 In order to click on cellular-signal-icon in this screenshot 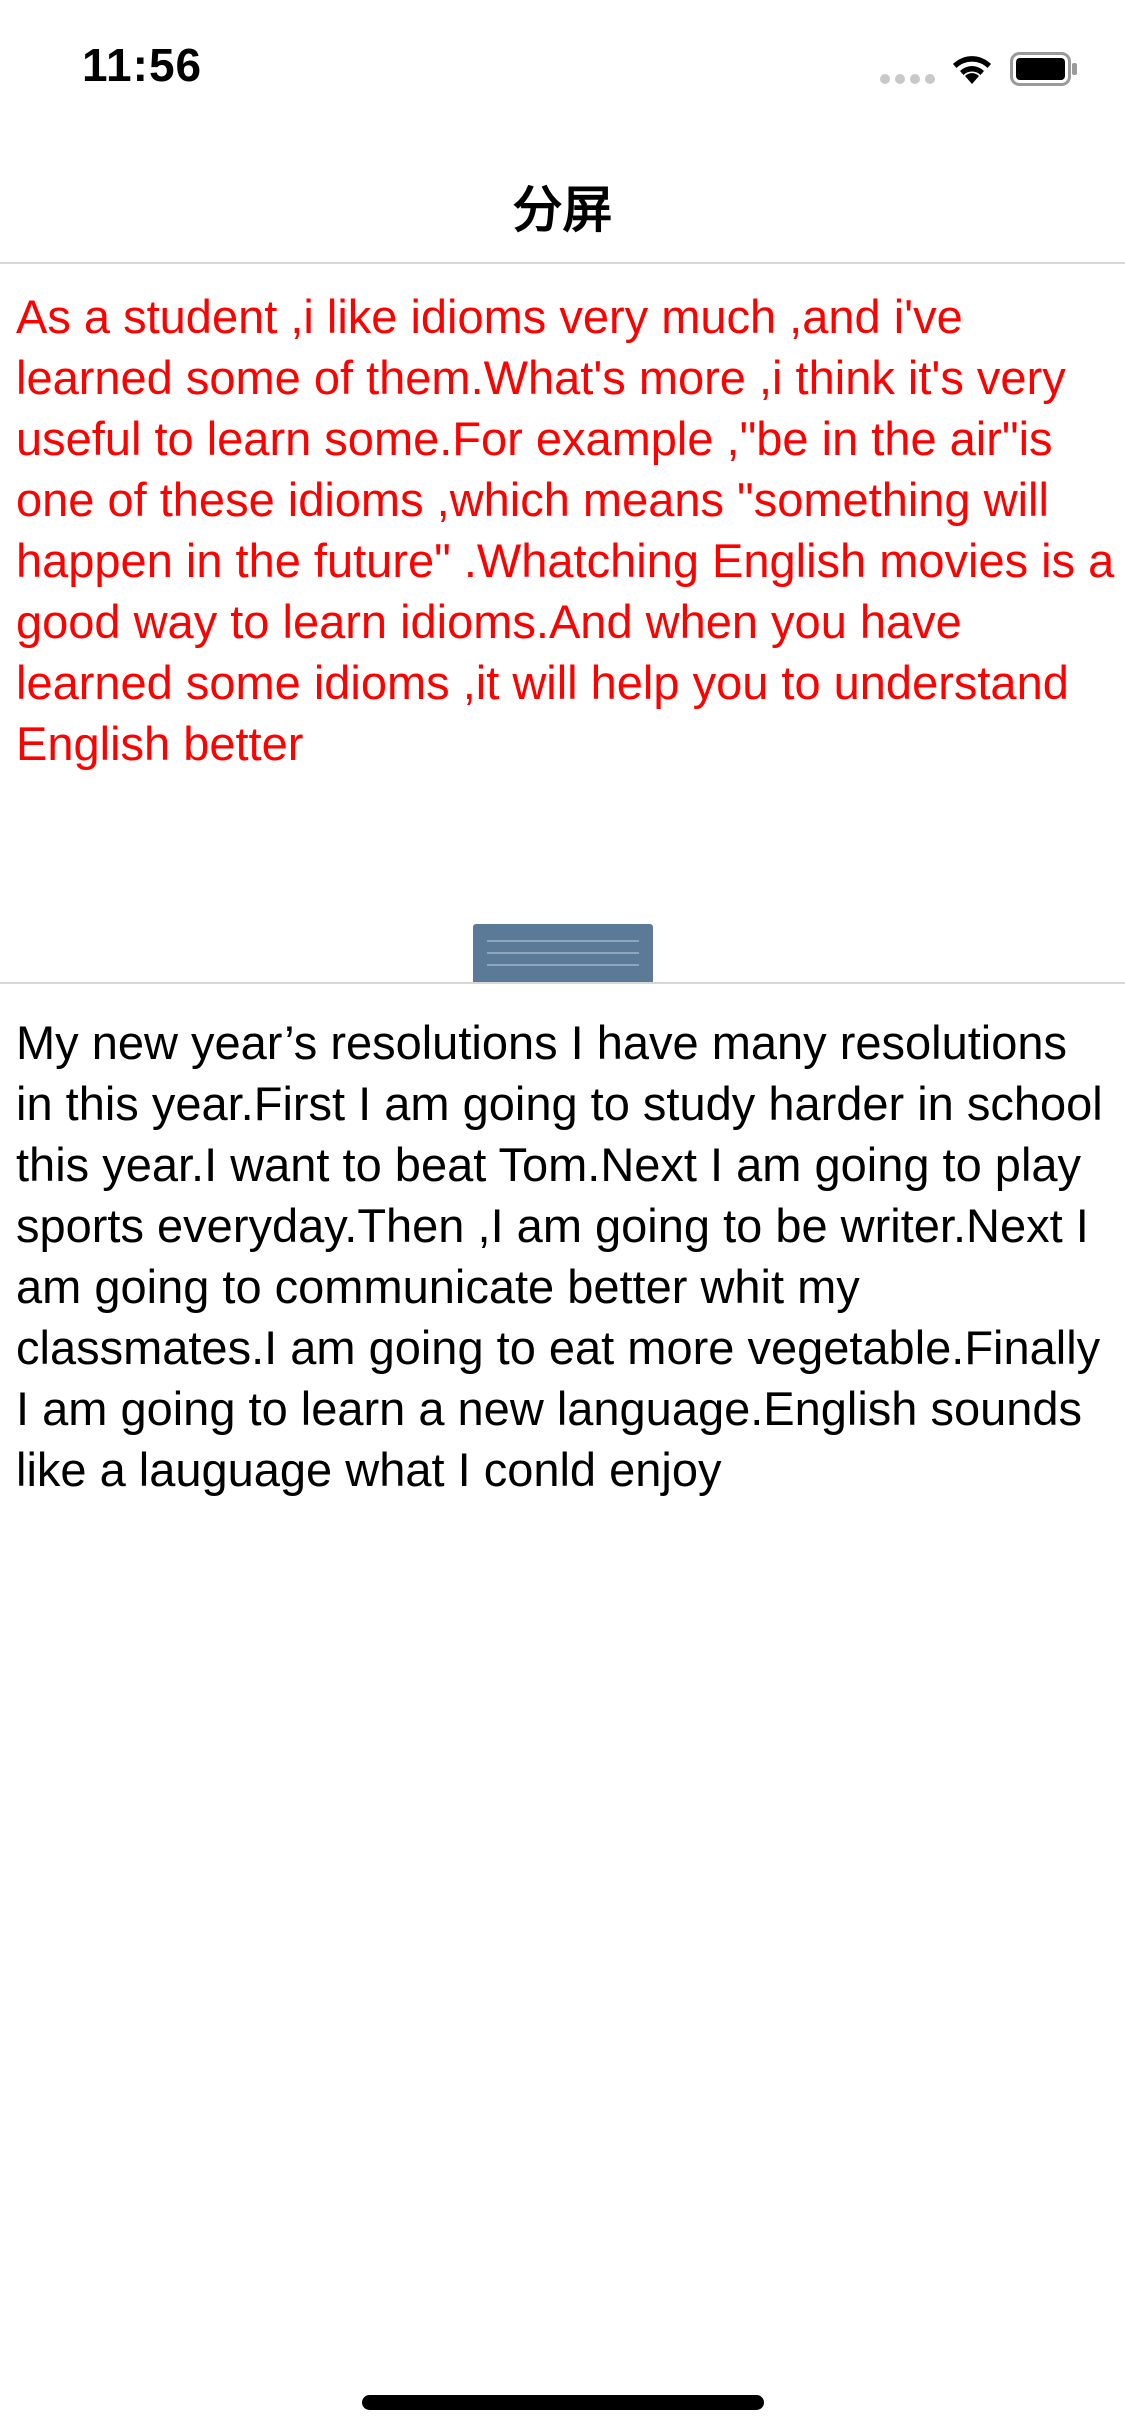, I will do `click(908, 79)`.